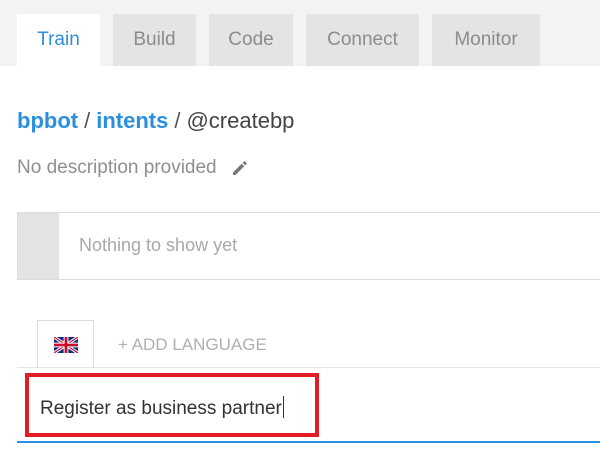  What do you see at coordinates (362, 40) in the screenshot?
I see `tab-connect: Connect` at bounding box center [362, 40].